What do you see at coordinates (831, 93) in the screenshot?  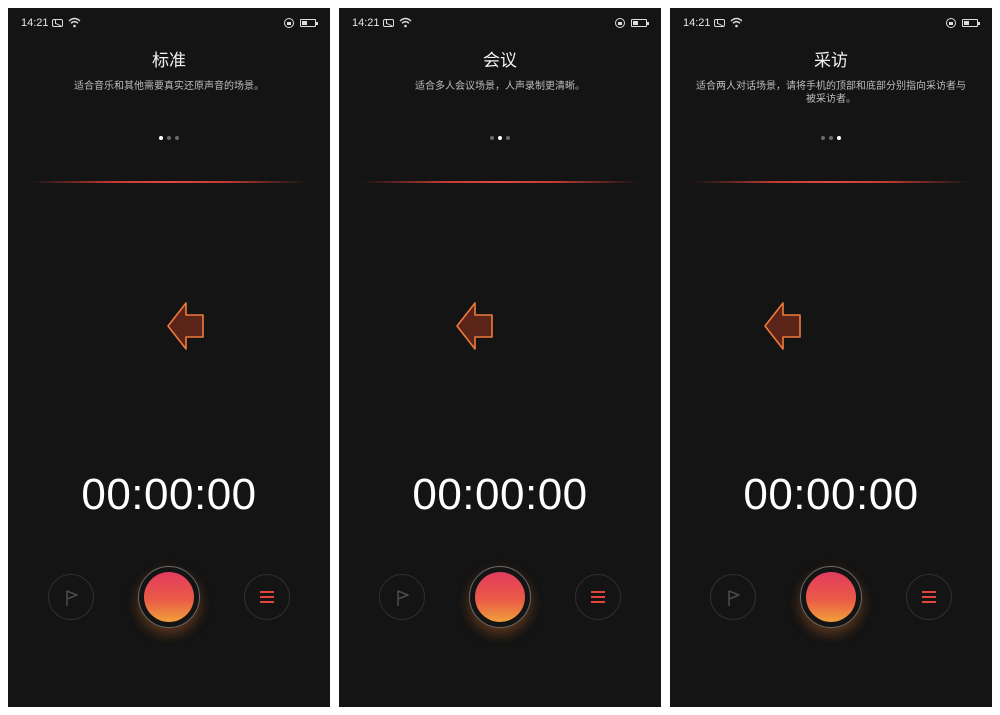 I see `mode-description: 适合两人对话场景，请将手机的顶部和底部分别指向采访者与被采访者。` at bounding box center [831, 93].